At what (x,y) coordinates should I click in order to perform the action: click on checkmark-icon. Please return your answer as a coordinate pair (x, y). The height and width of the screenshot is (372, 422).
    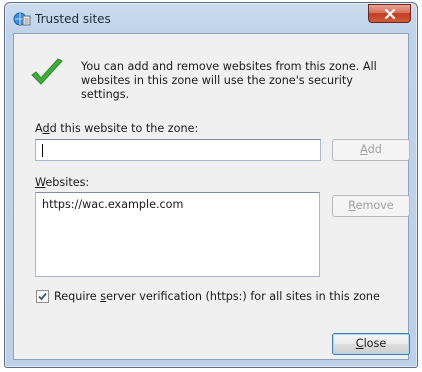
    Looking at the image, I should click on (42, 296).